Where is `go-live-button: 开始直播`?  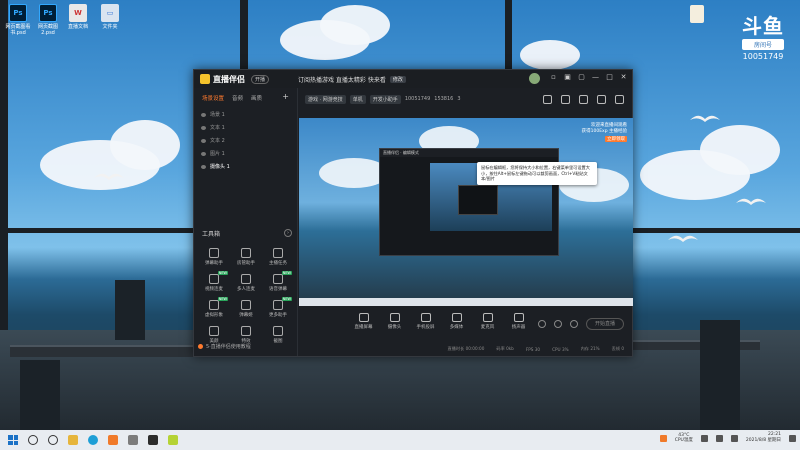 go-live-button: 开始直播 is located at coordinates (605, 324).